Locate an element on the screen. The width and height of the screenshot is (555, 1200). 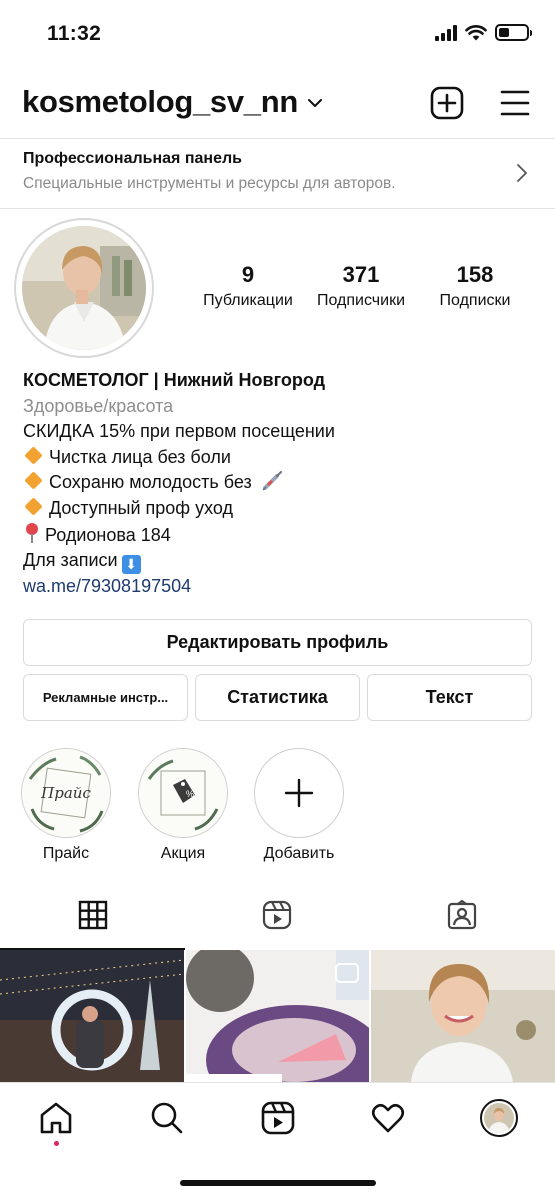
heart-icon is located at coordinates (388, 1118).